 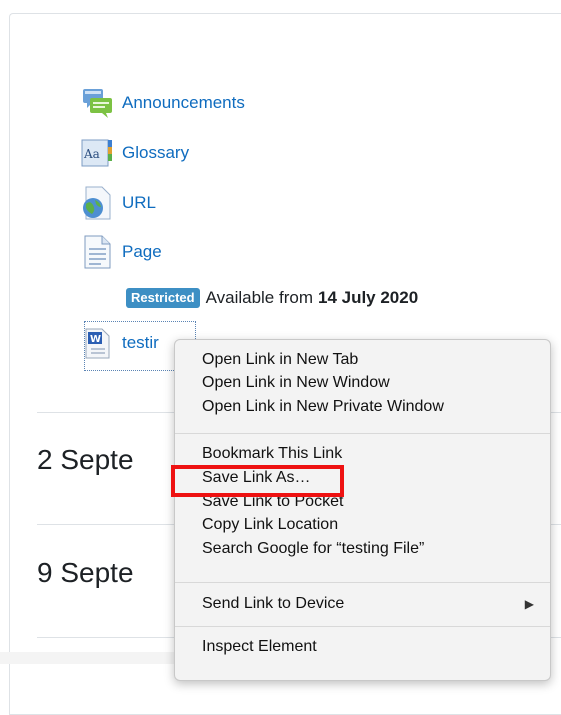 I want to click on forum-icon, so click(x=97, y=103).